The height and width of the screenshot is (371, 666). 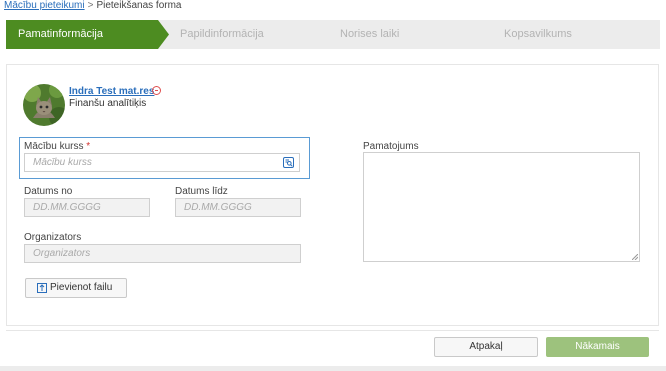 What do you see at coordinates (44, 105) in the screenshot?
I see `avatar` at bounding box center [44, 105].